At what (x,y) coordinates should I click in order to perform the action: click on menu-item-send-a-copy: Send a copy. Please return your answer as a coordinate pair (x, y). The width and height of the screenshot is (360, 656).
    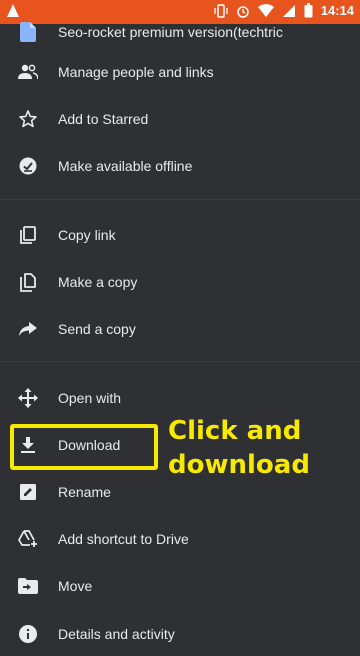
    Looking at the image, I should click on (180, 329).